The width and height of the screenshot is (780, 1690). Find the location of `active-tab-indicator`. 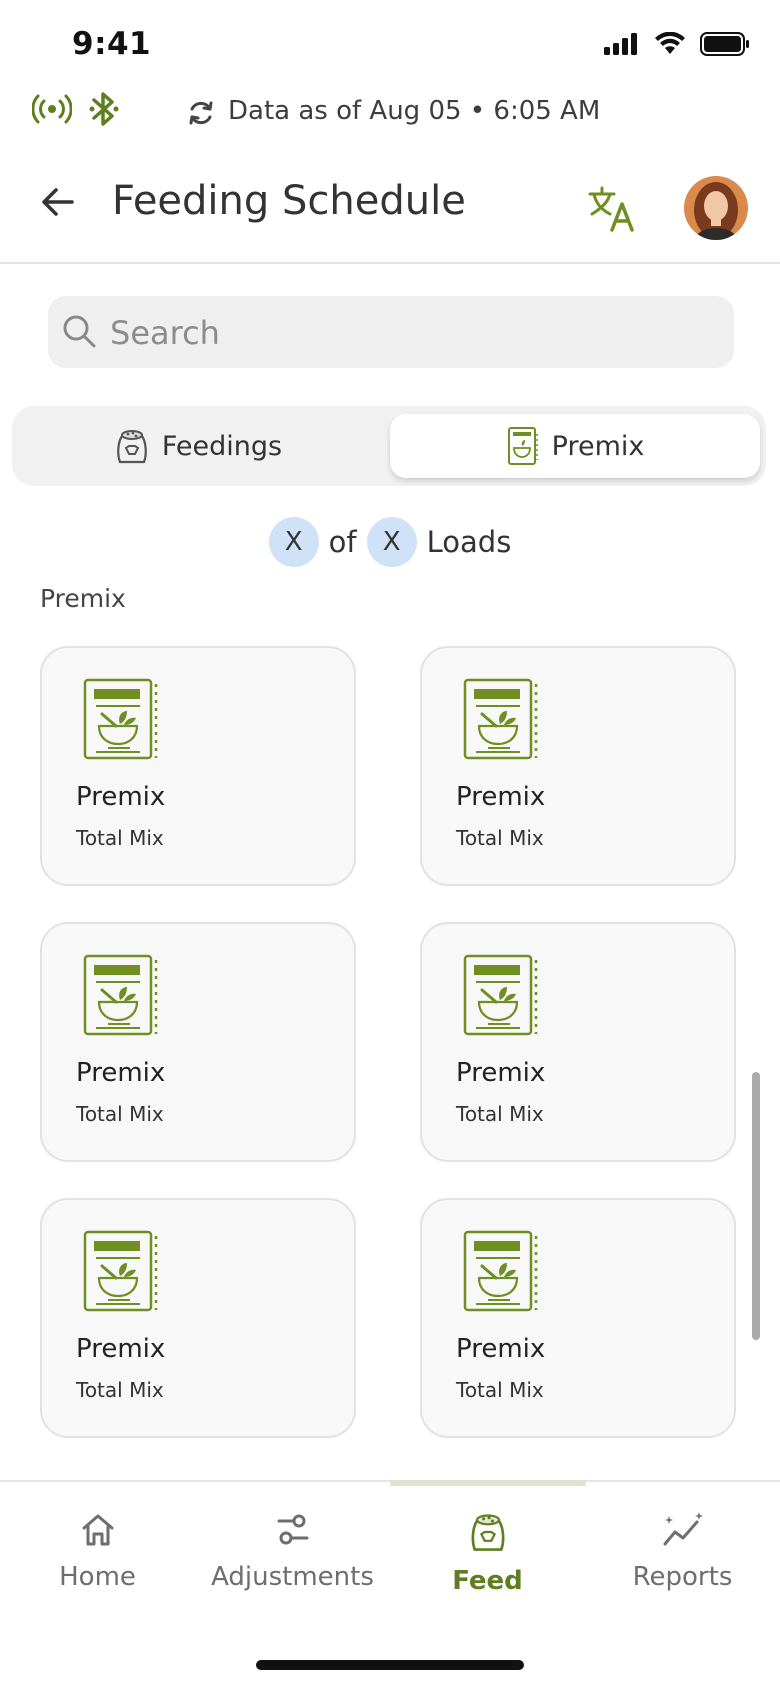

active-tab-indicator is located at coordinates (488, 1483).